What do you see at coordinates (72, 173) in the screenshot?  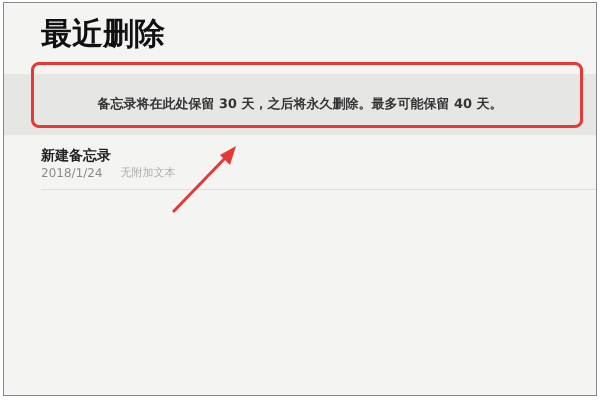 I see `note-date: 2018/1/24` at bounding box center [72, 173].